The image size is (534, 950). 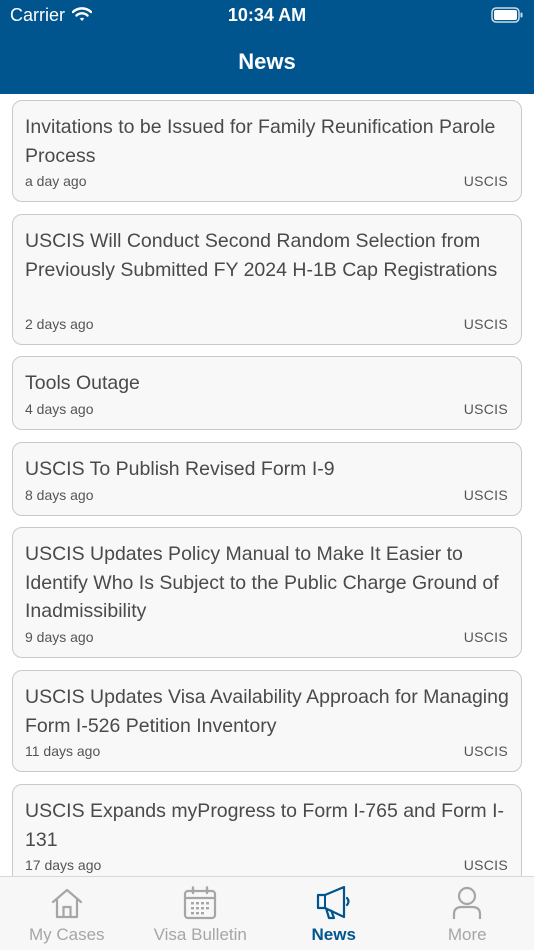 What do you see at coordinates (200, 905) in the screenshot?
I see `calendar-icon` at bounding box center [200, 905].